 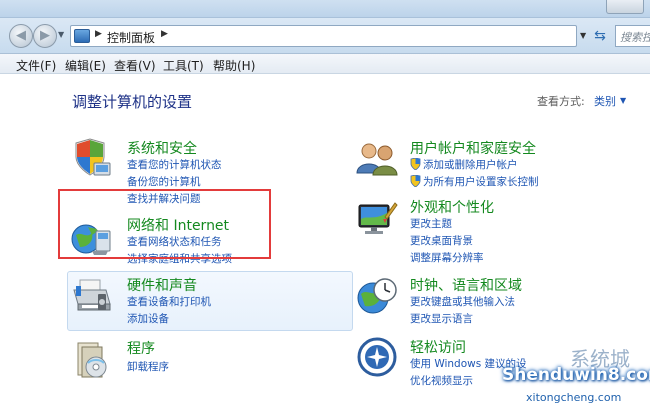 I want to click on printer-icon, so click(x=92, y=296).